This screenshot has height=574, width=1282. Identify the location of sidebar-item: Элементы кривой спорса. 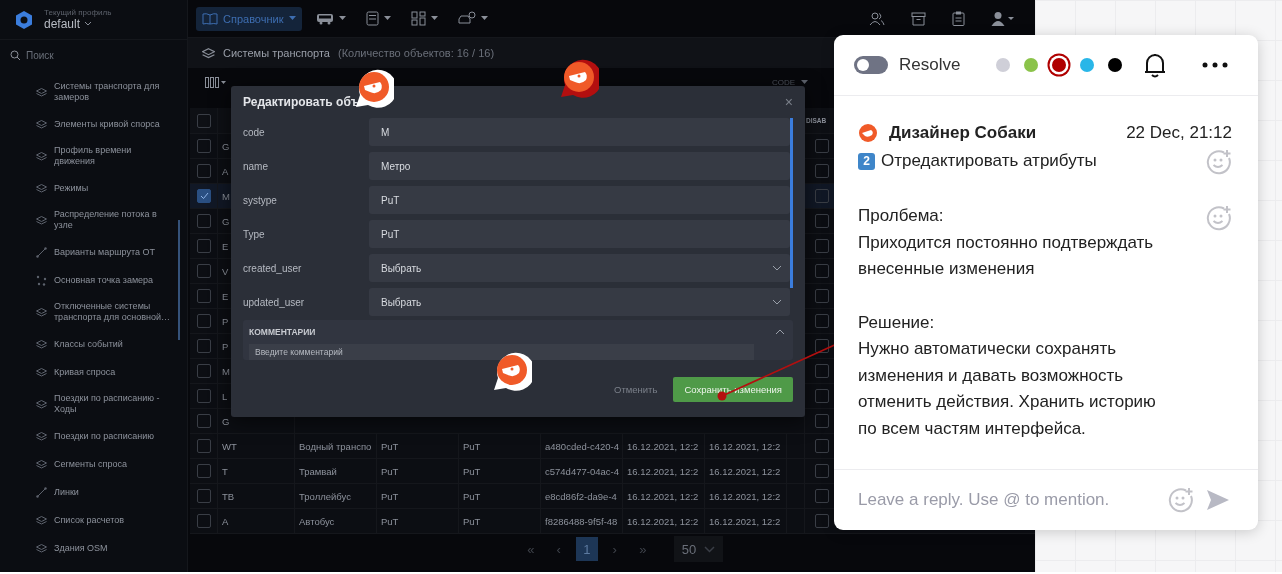
(93, 124).